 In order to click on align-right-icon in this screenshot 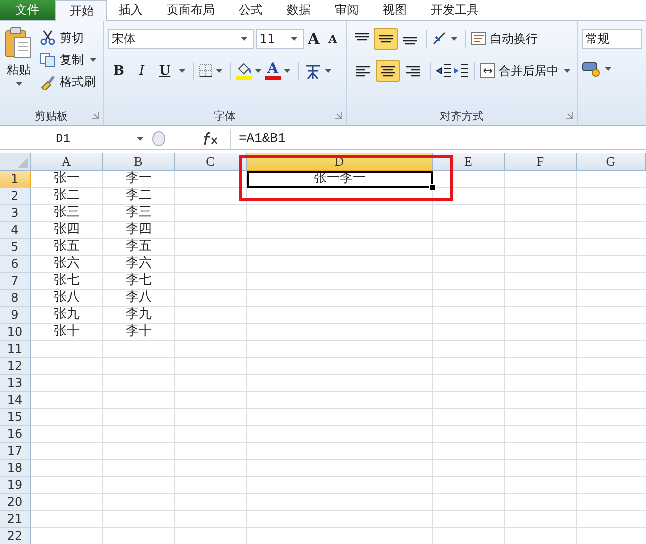, I will do `click(413, 71)`.